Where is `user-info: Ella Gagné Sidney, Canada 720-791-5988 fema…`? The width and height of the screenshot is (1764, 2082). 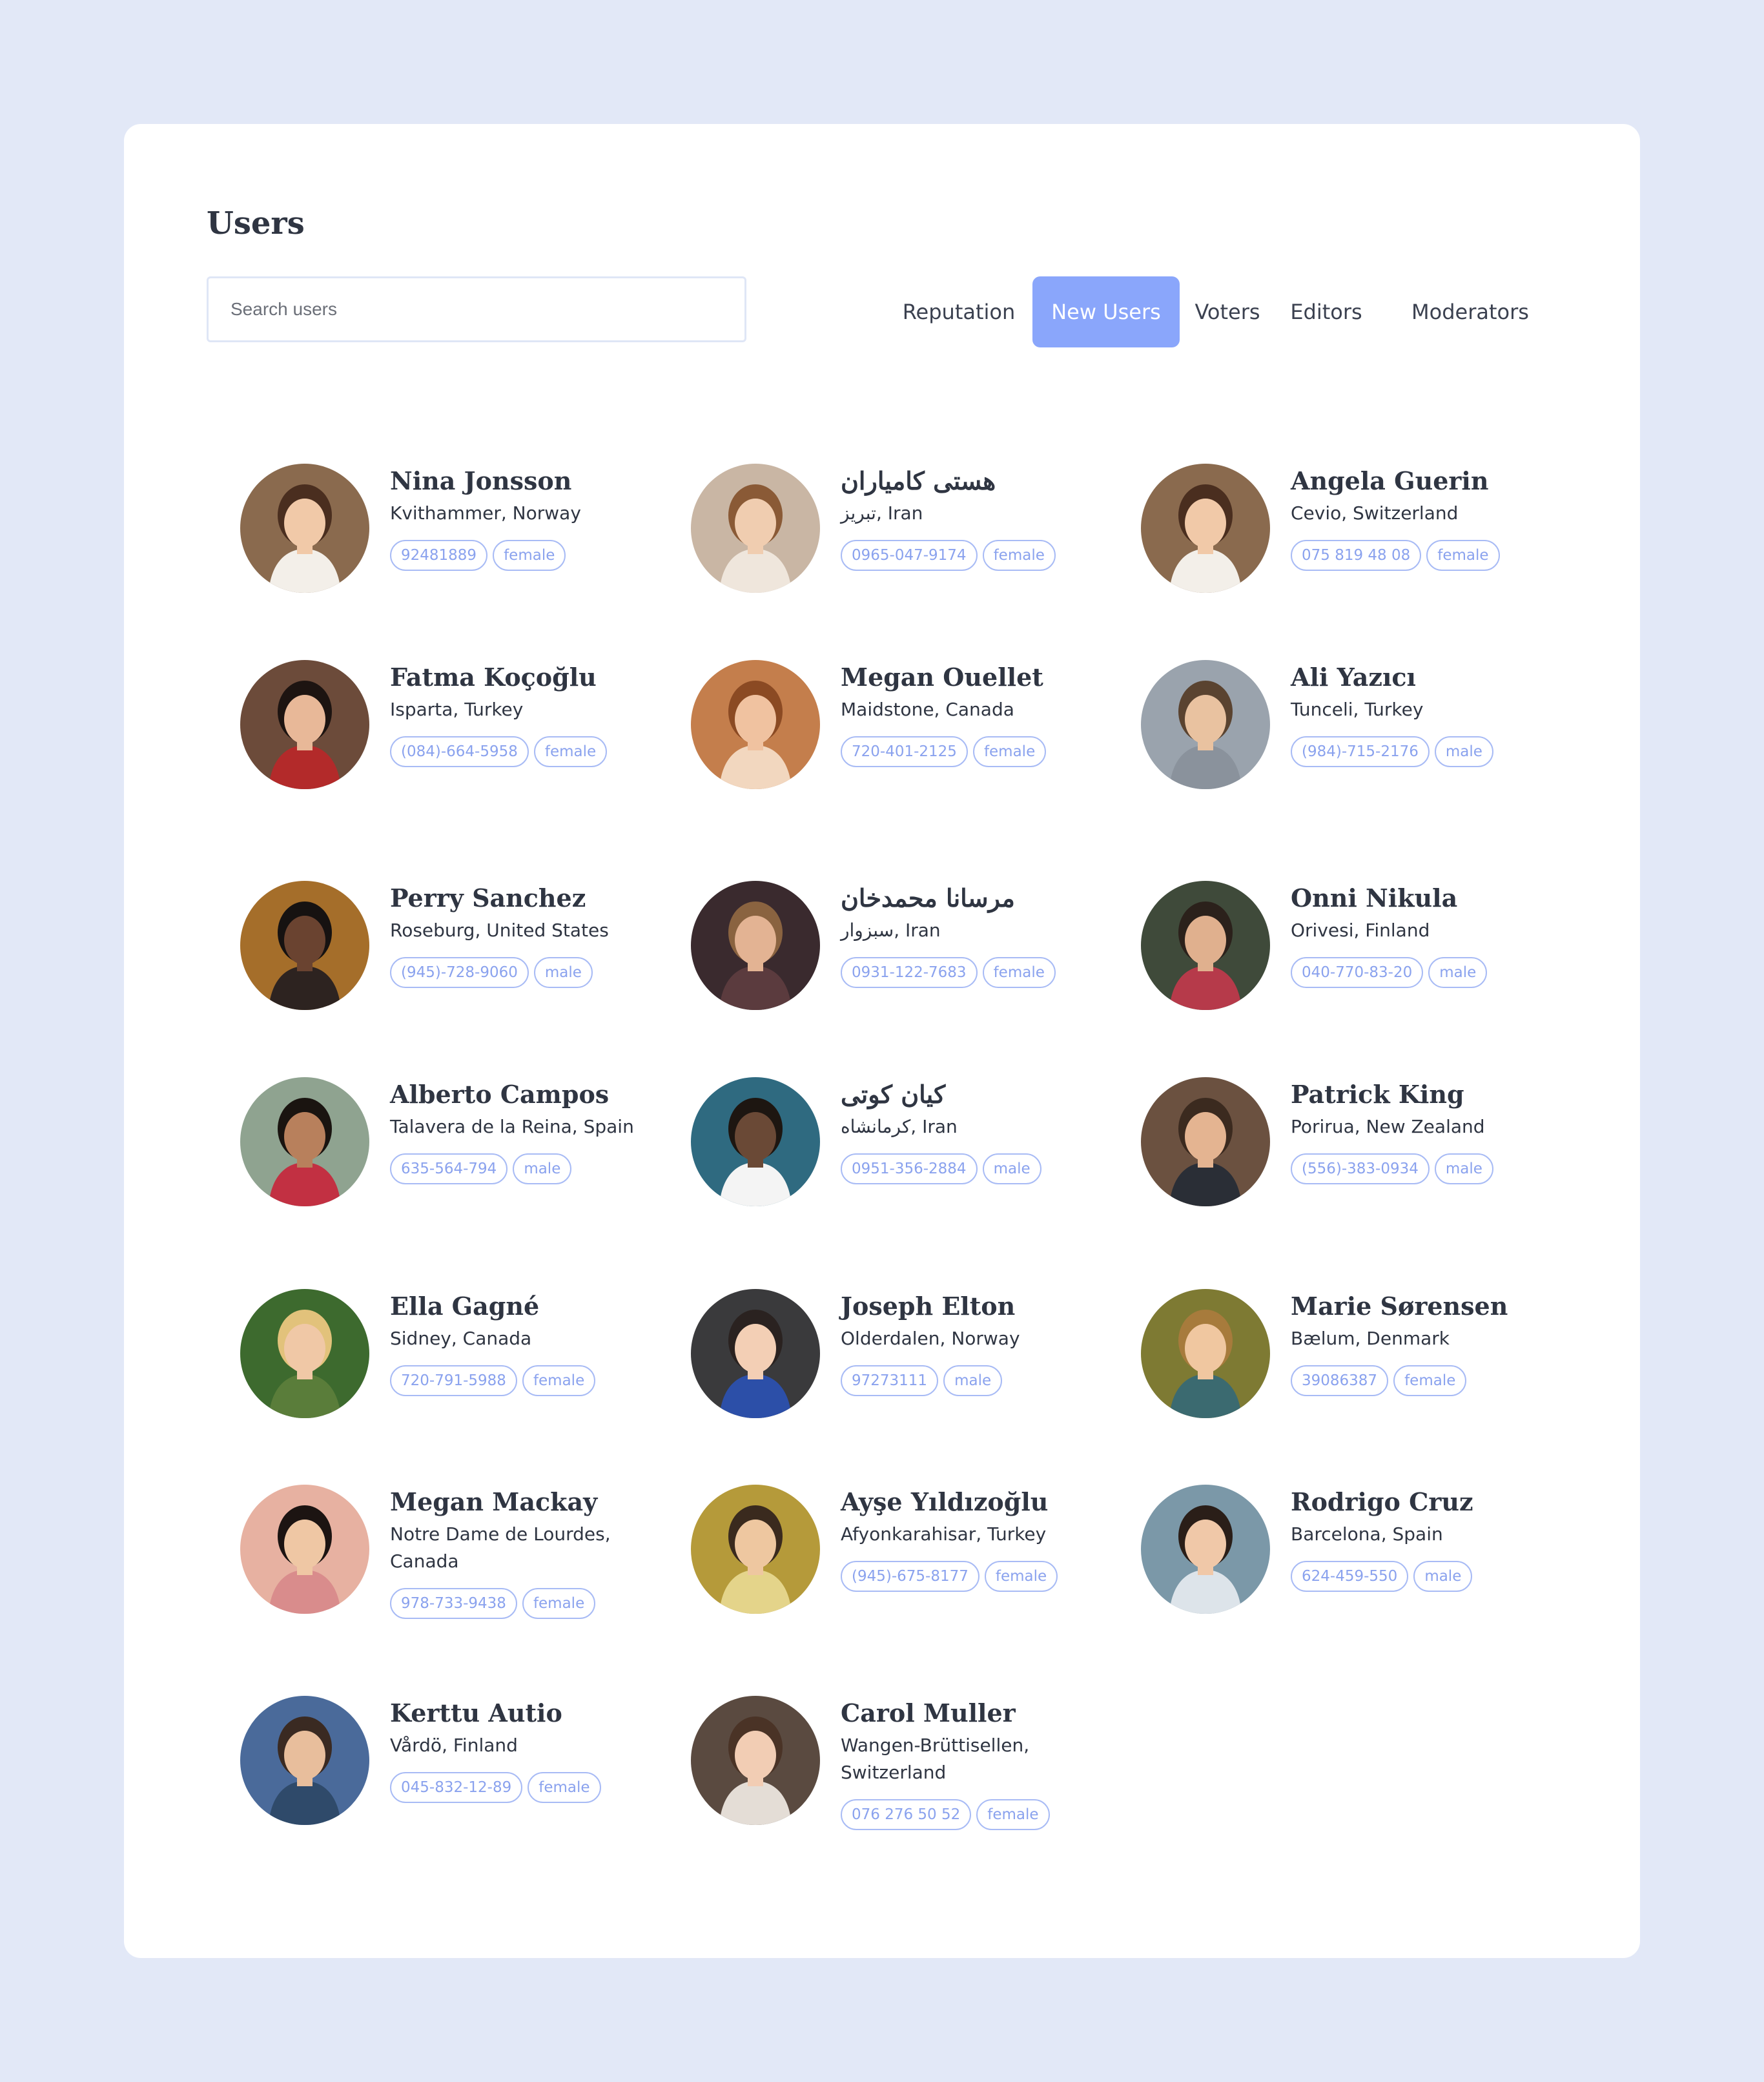
user-info: Ella Gagné Sidney, Canada 720-791-5988 fema… is located at coordinates (525, 1345).